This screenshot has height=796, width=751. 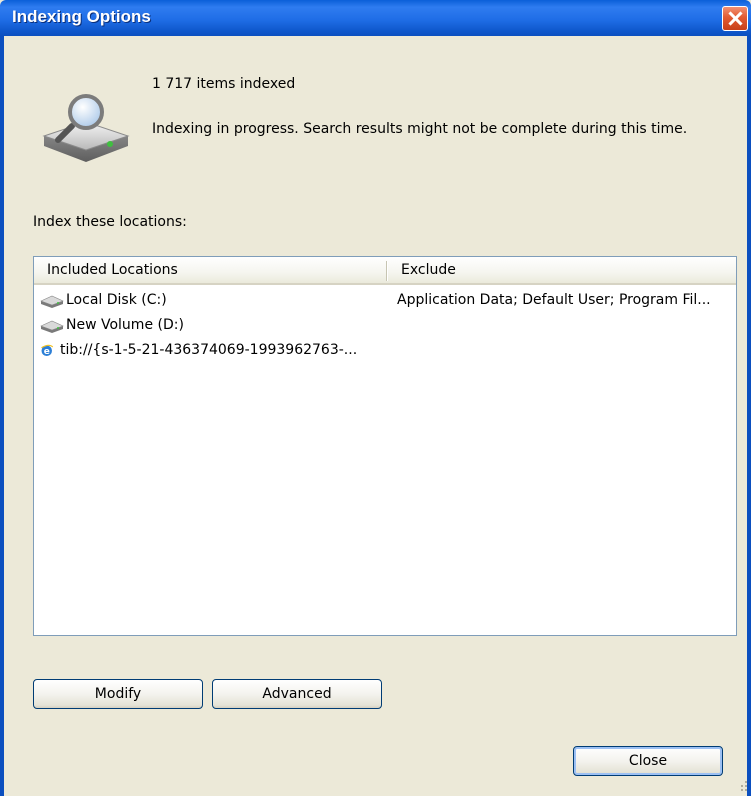 What do you see at coordinates (428, 270) in the screenshot?
I see `column-header-exclude: Exclude` at bounding box center [428, 270].